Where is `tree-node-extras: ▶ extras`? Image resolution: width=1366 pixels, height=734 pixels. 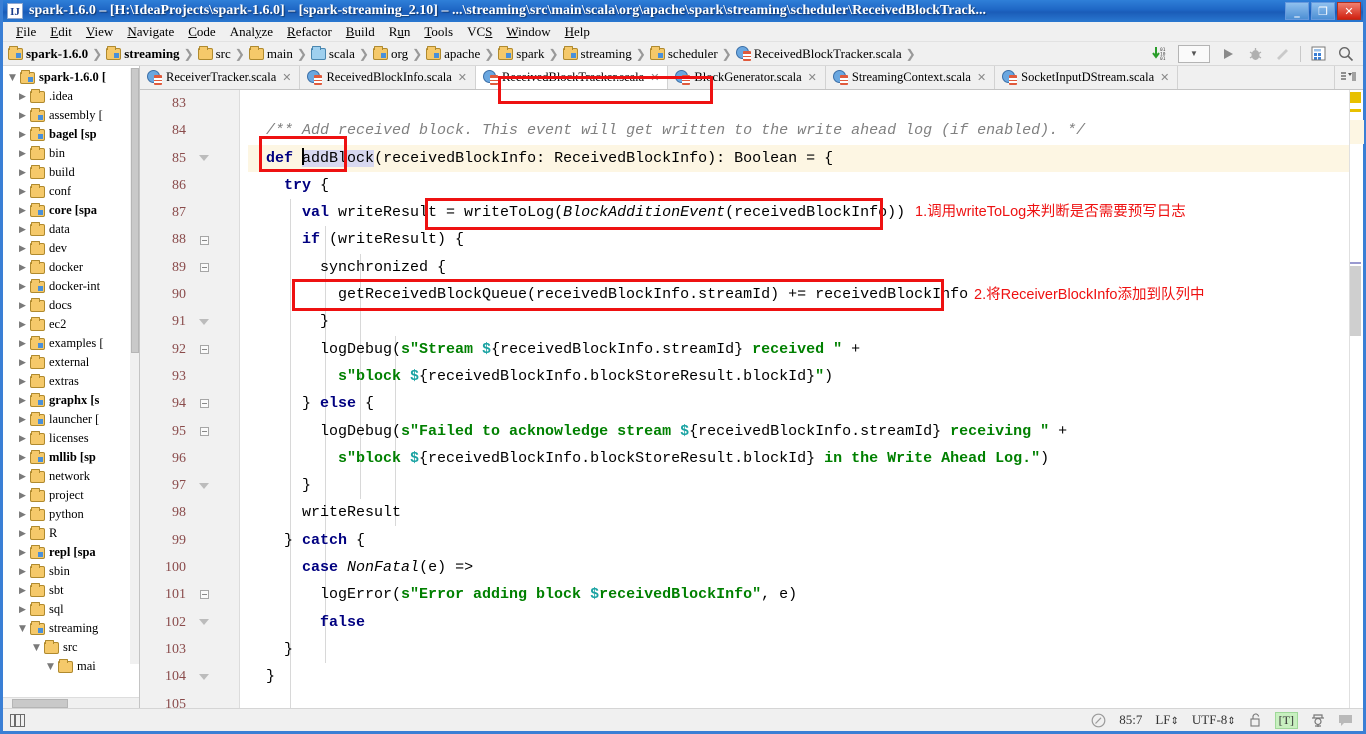 tree-node-extras: ▶ extras is located at coordinates (71, 381).